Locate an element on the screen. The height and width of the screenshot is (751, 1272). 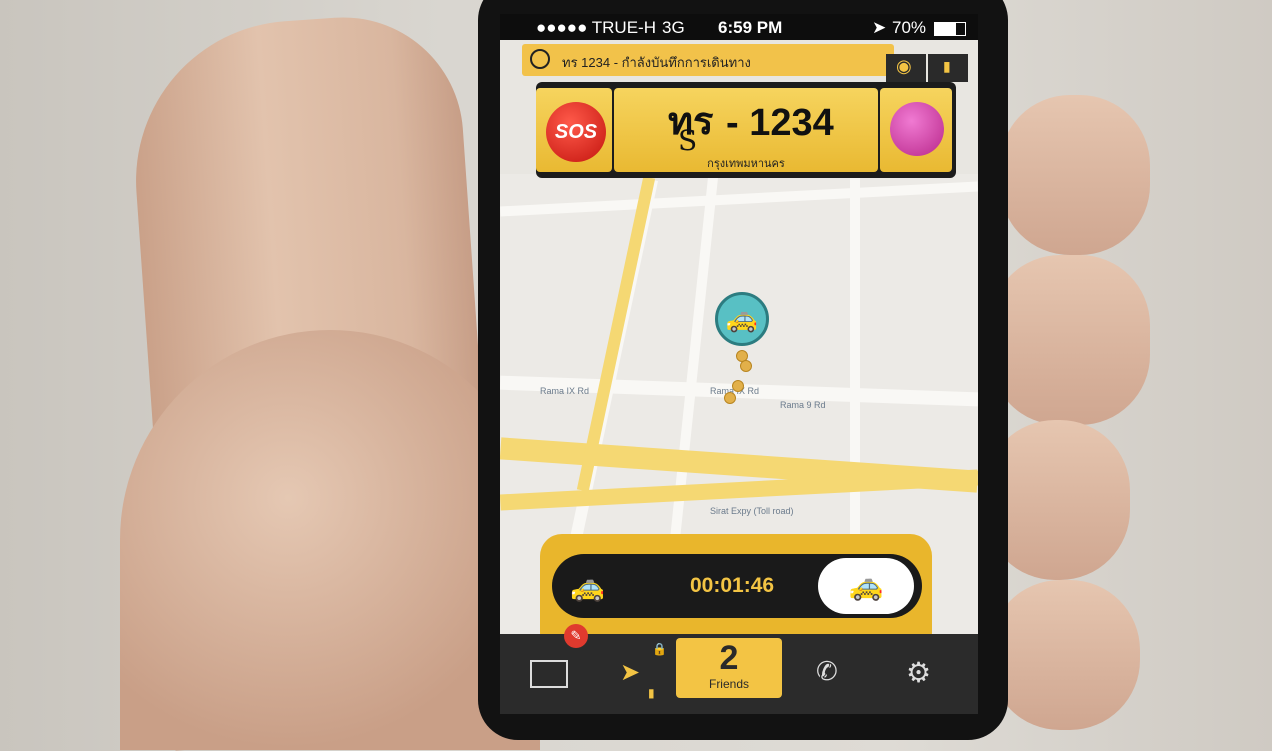
license-plate-card: SOS ทร S - 1234 กรุงเทพมหานคร is located at coordinates (746, 130).